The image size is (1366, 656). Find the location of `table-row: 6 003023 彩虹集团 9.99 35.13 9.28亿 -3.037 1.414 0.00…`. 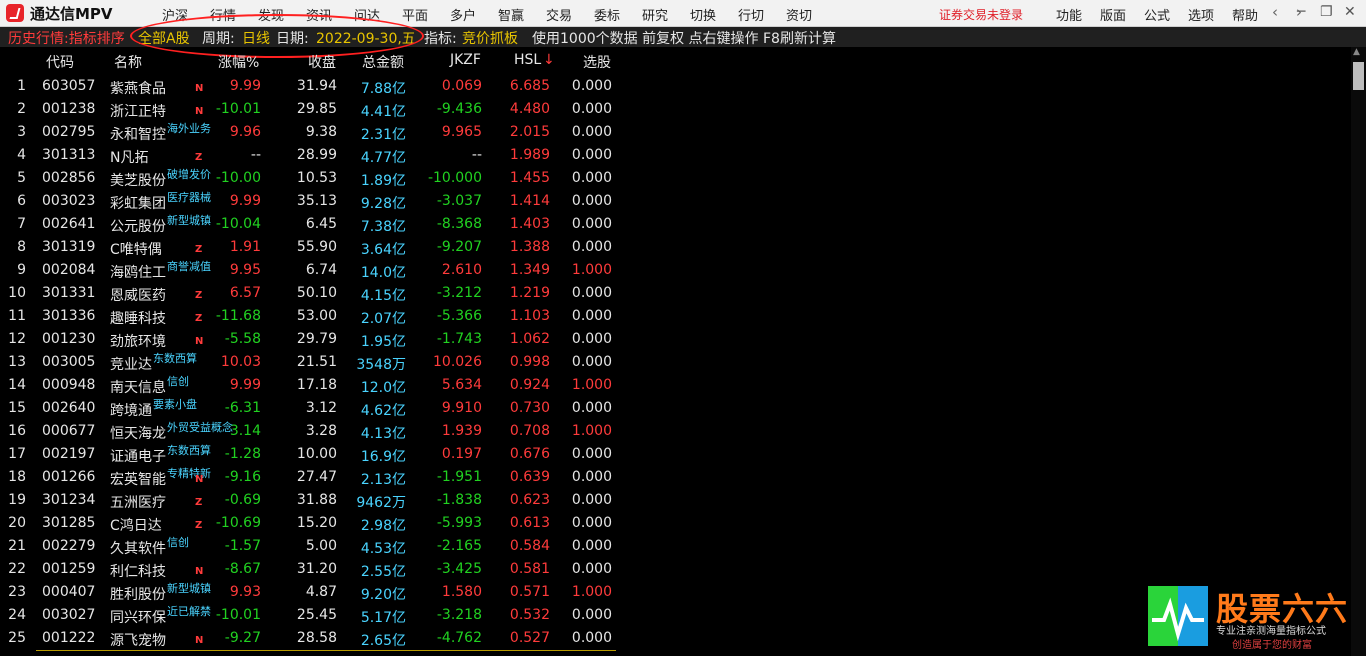

table-row: 6 003023 彩虹集团 9.99 35.13 9.28亿 -3.037 1.414 0.00… is located at coordinates (310, 201).